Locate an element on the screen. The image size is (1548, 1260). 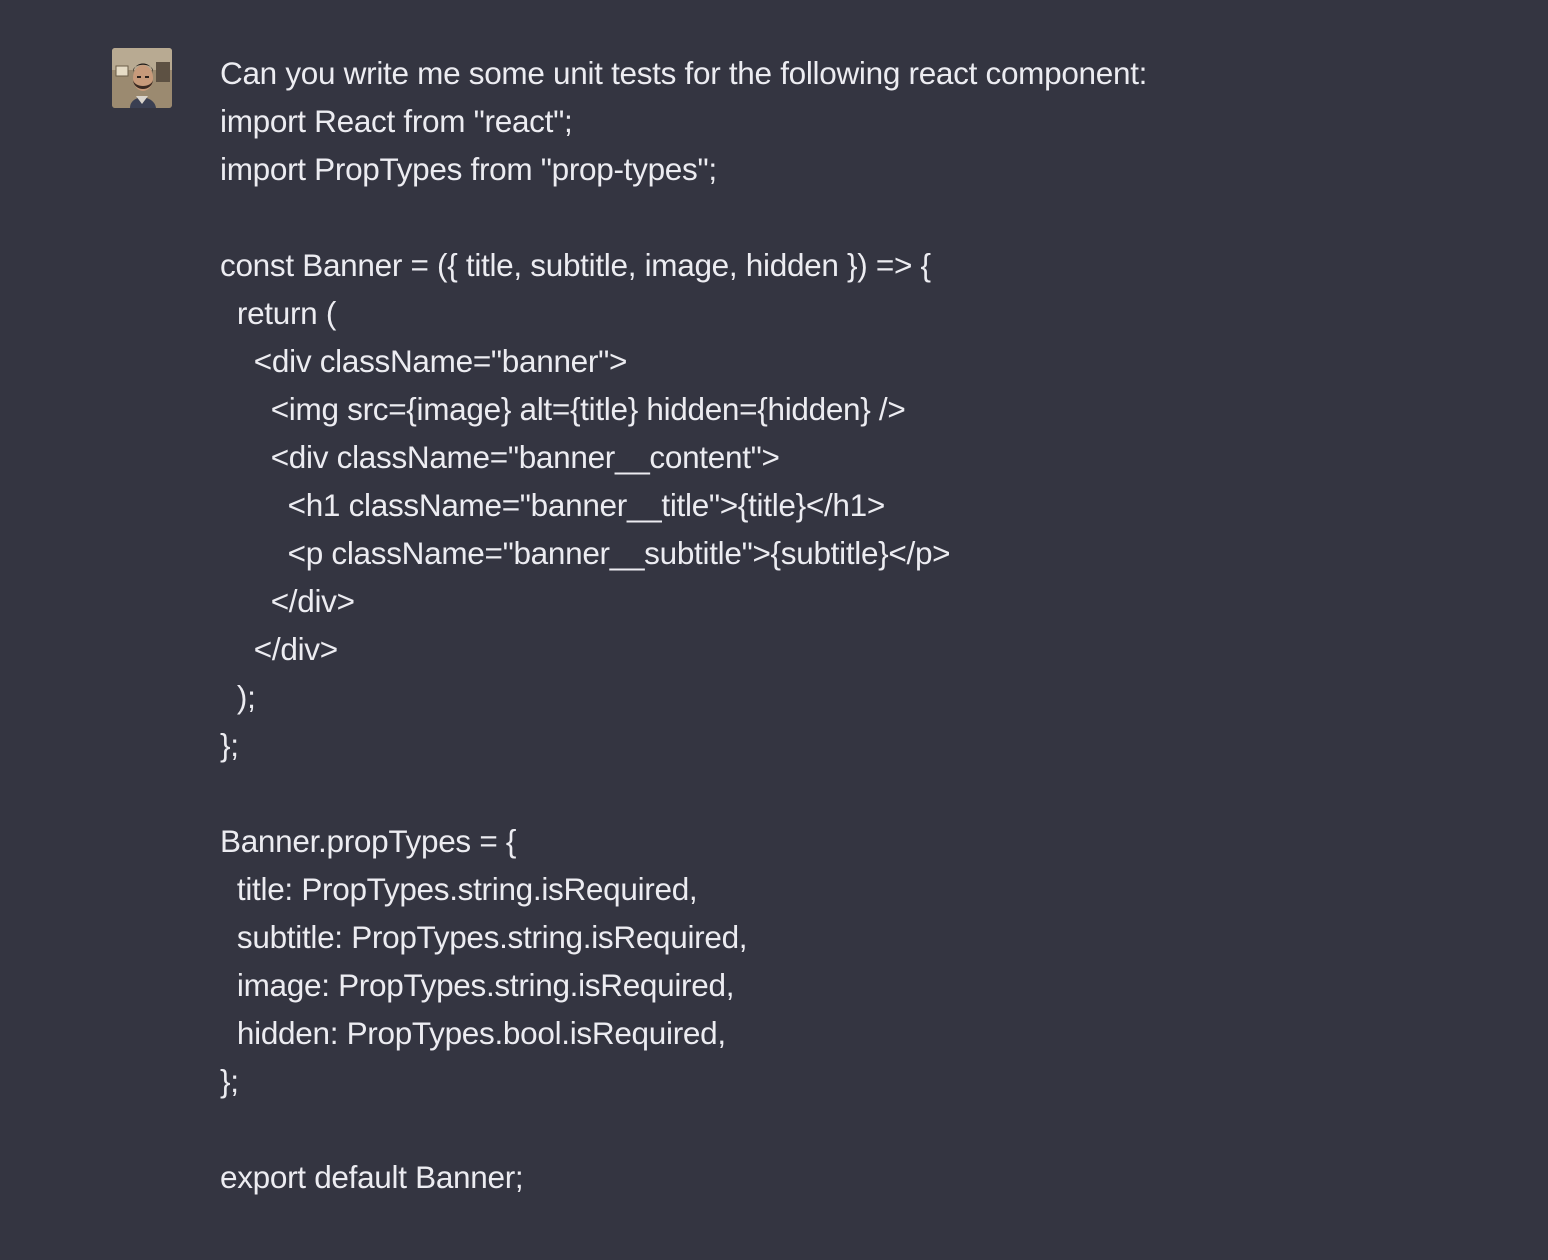
code-line: subtitle: PropTypes.string.isRequired, is located at coordinates (484, 937).